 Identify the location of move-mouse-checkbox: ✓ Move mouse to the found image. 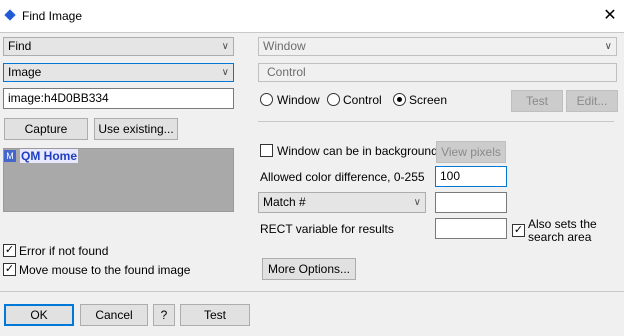
(96, 270).